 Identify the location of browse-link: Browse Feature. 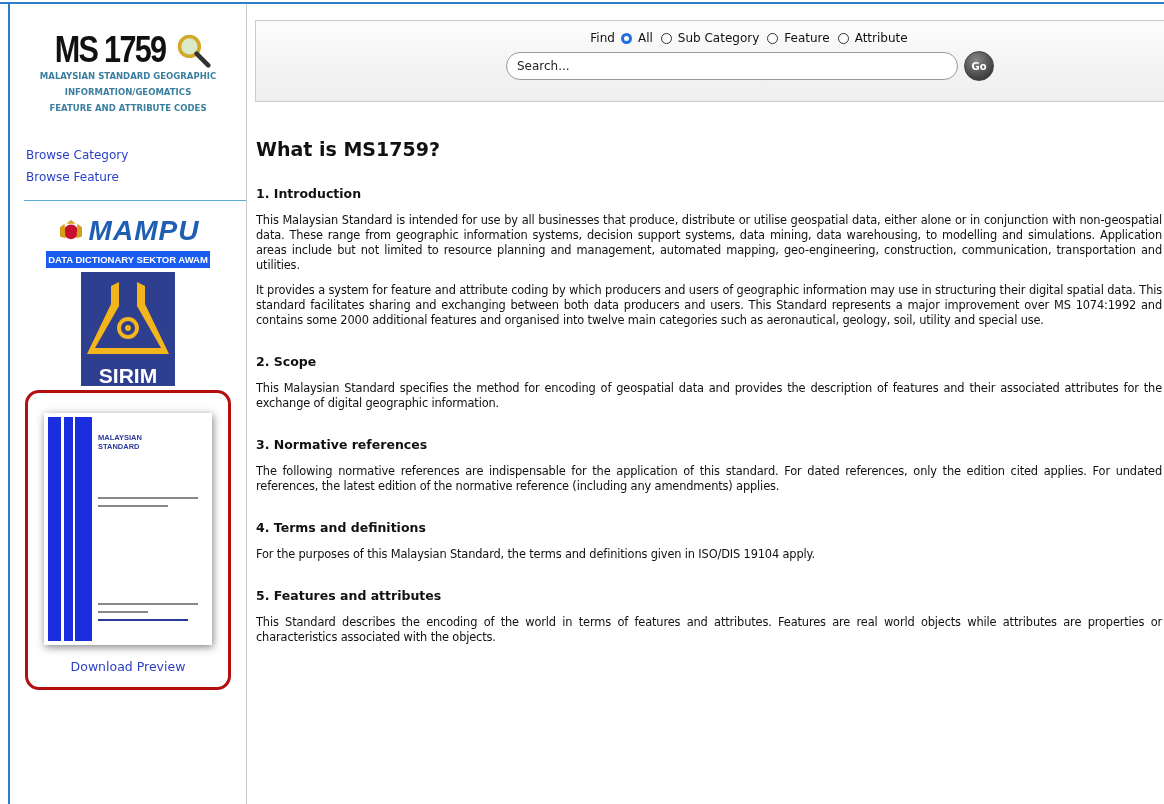
(72, 177).